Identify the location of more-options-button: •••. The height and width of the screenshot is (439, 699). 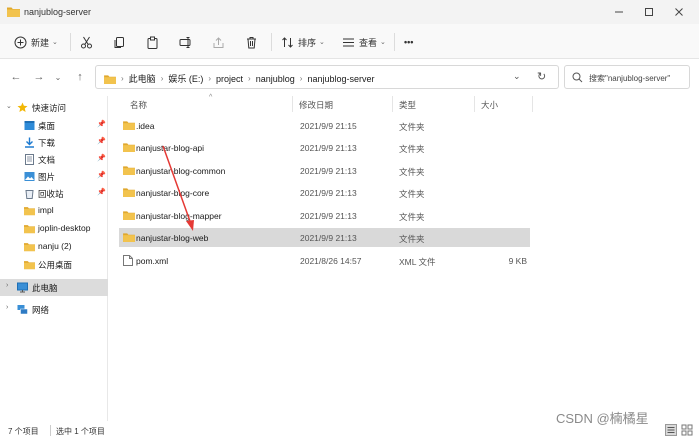
(408, 42).